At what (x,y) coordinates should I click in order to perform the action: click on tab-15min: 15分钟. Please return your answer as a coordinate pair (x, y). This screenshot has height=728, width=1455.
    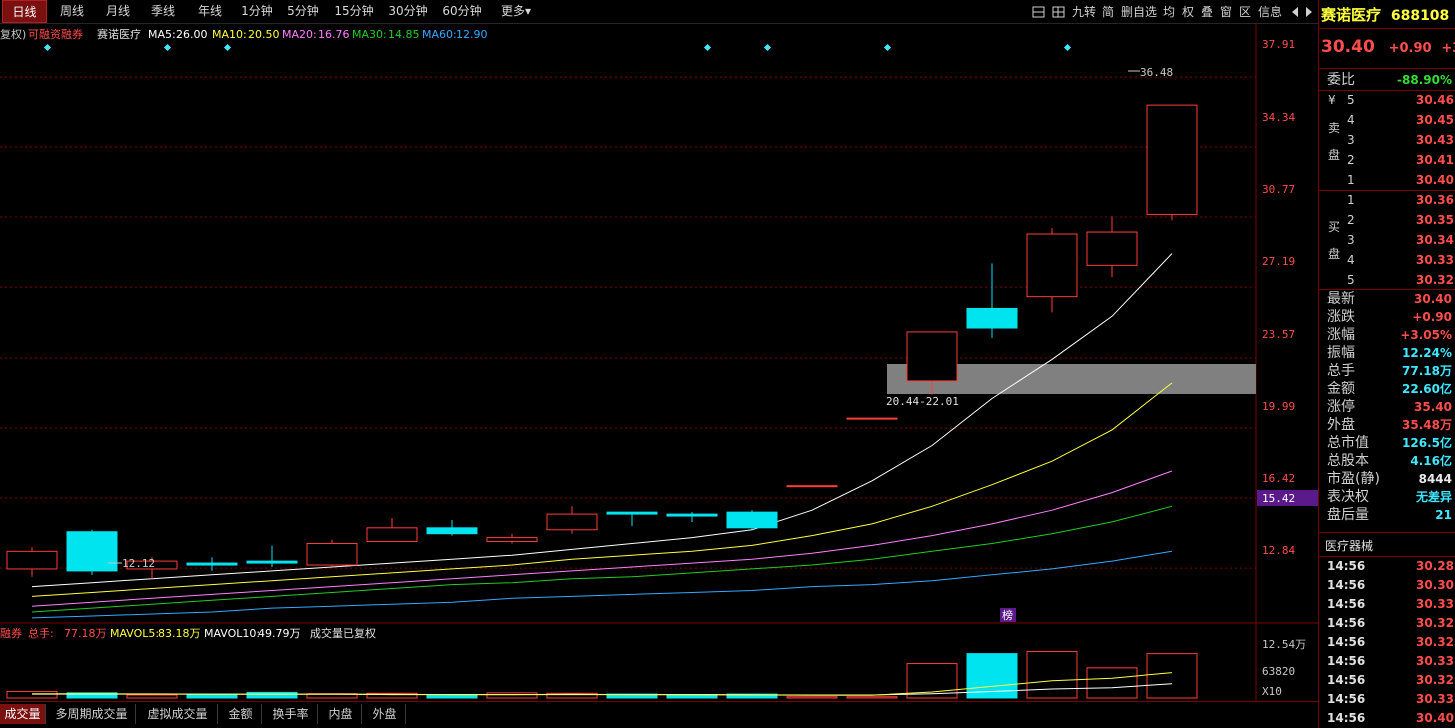
    Looking at the image, I should click on (354, 11).